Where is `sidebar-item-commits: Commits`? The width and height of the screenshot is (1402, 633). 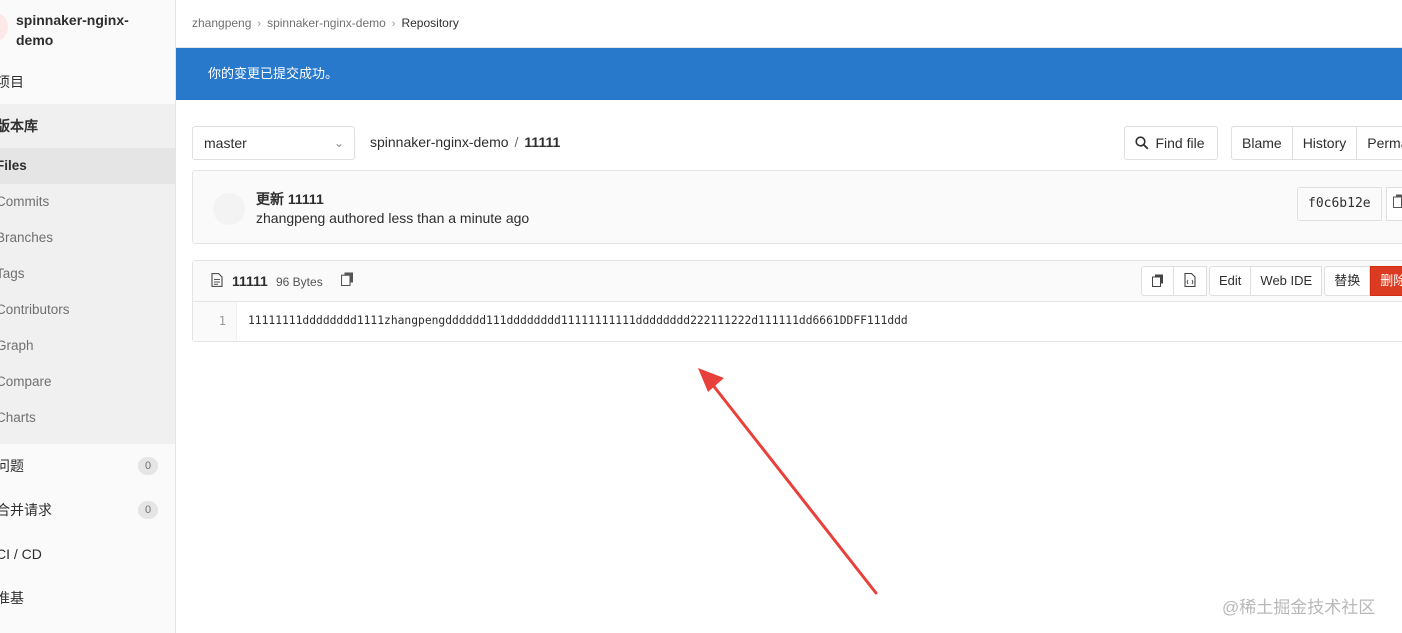
sidebar-item-commits: Commits is located at coordinates (87, 202).